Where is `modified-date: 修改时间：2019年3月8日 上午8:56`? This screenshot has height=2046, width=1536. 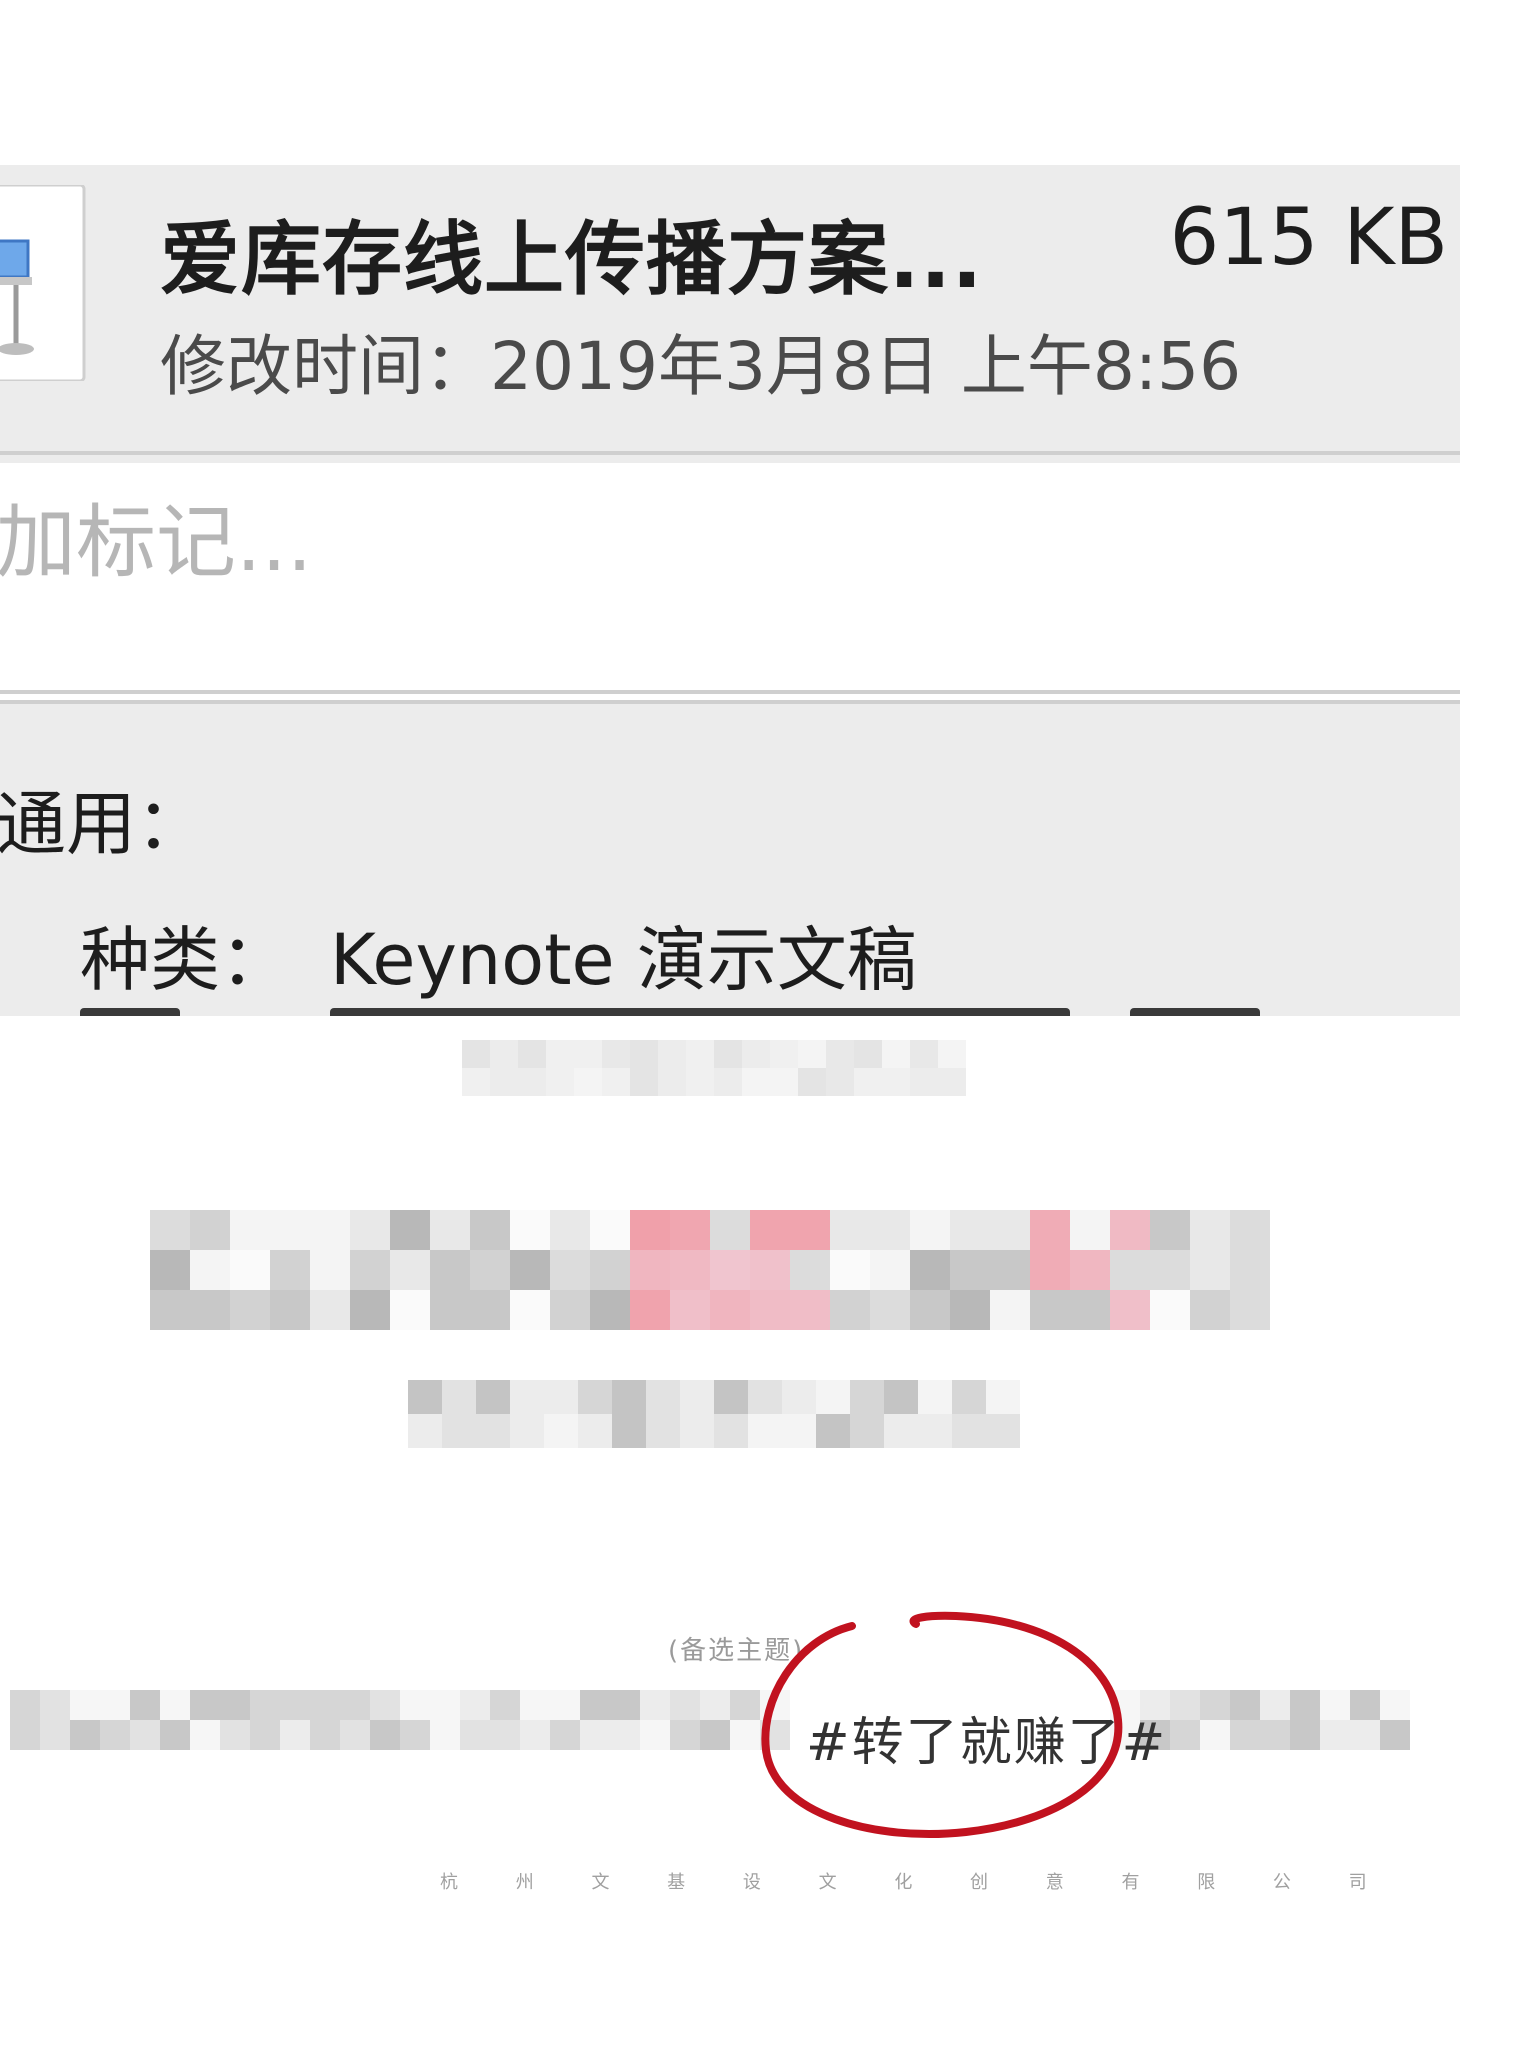
modified-date: 修改时间：2019年3月8日 上午8:56 is located at coordinates (701, 366).